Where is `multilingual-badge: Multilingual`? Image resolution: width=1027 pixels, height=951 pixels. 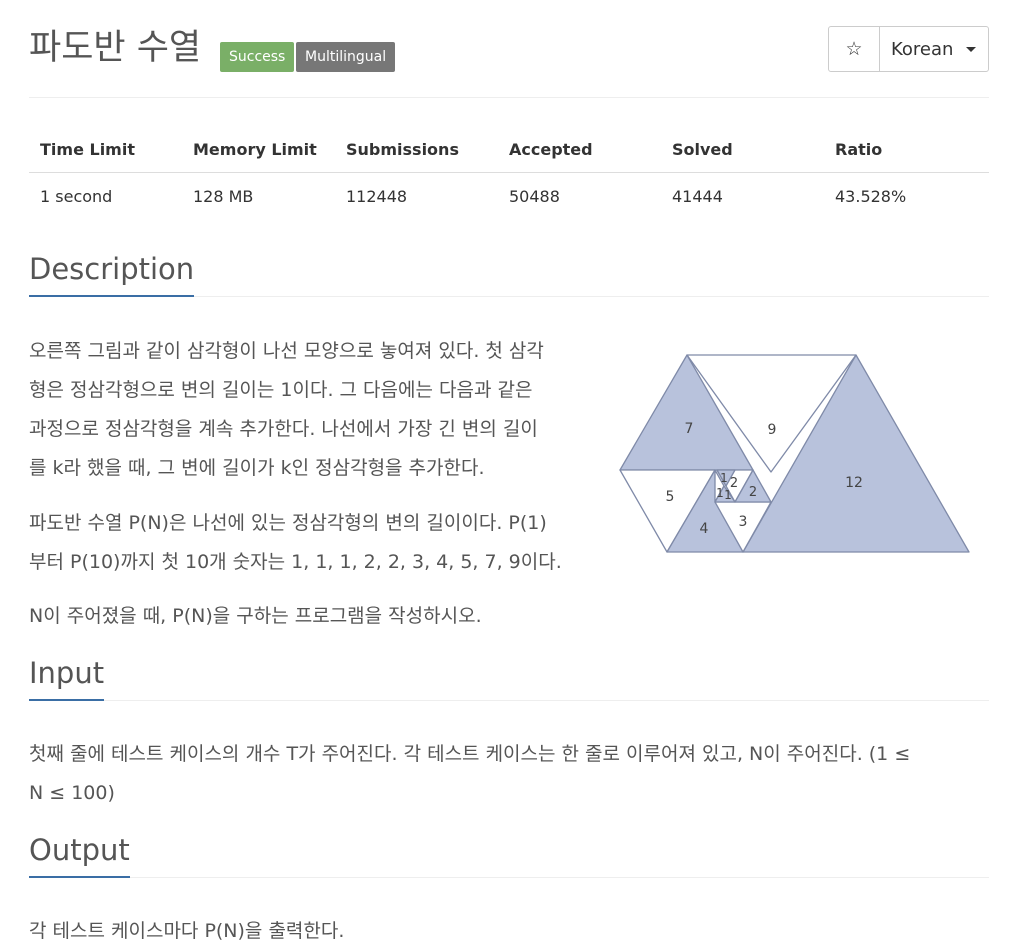 multilingual-badge: Multilingual is located at coordinates (346, 57).